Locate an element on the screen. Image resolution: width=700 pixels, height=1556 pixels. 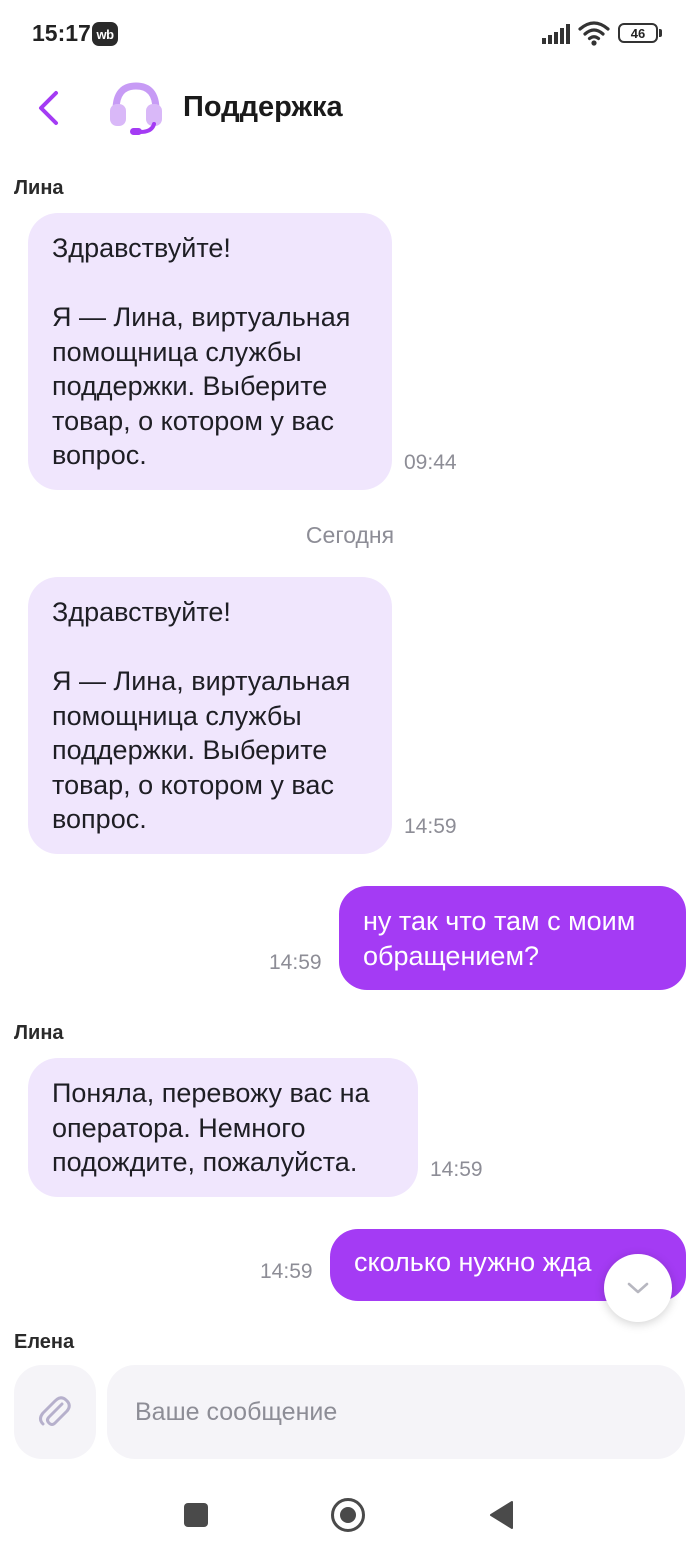
scroll-down-button is located at coordinates (638, 1288).